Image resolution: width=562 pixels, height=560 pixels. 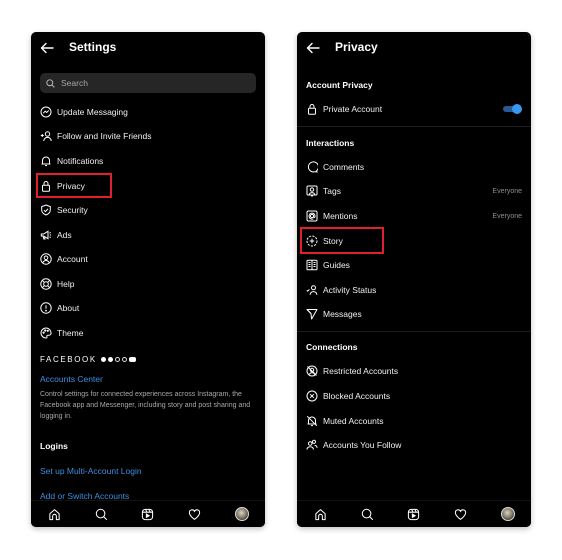 I want to click on interaction-item-tags: Tags Everyone, so click(x=414, y=191).